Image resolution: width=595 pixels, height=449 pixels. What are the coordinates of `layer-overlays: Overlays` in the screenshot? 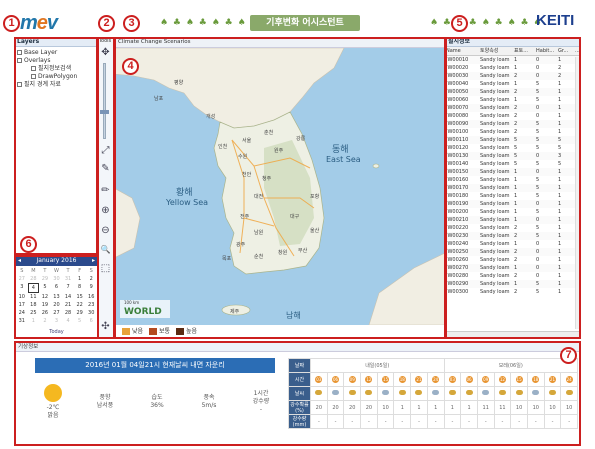 It's located at (56, 61).